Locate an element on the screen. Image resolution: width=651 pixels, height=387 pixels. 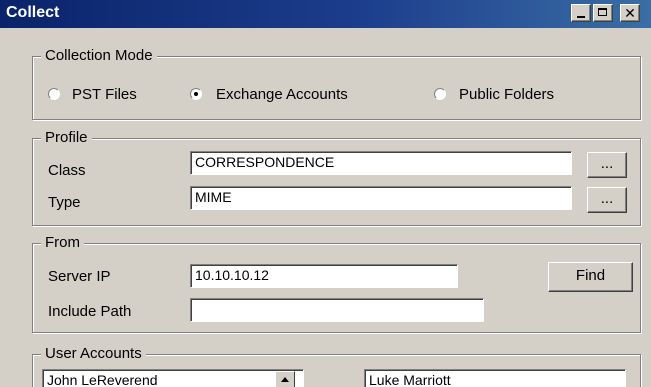
profile-legend: Profile is located at coordinates (66, 138).